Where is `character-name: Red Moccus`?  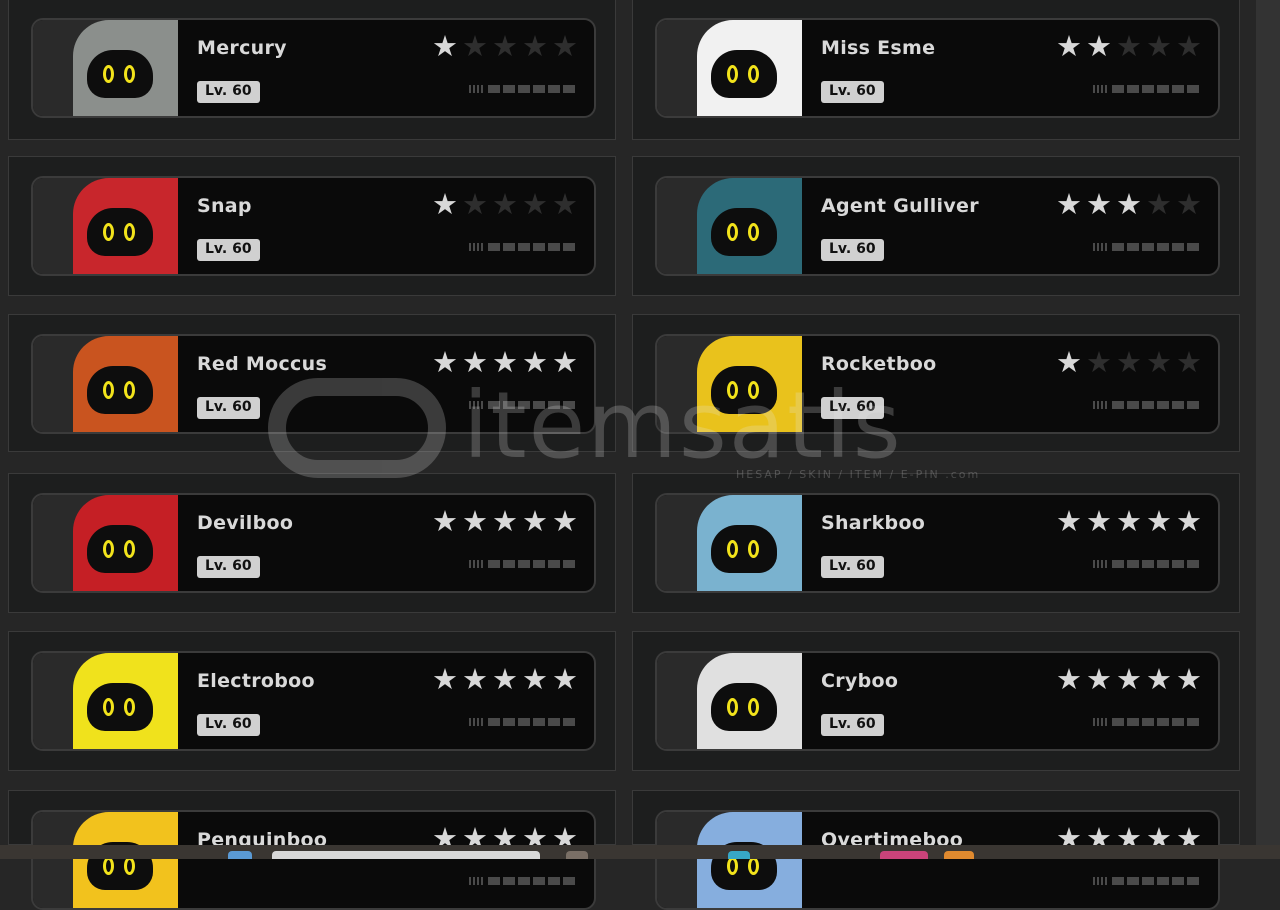
character-name: Red Moccus is located at coordinates (262, 364).